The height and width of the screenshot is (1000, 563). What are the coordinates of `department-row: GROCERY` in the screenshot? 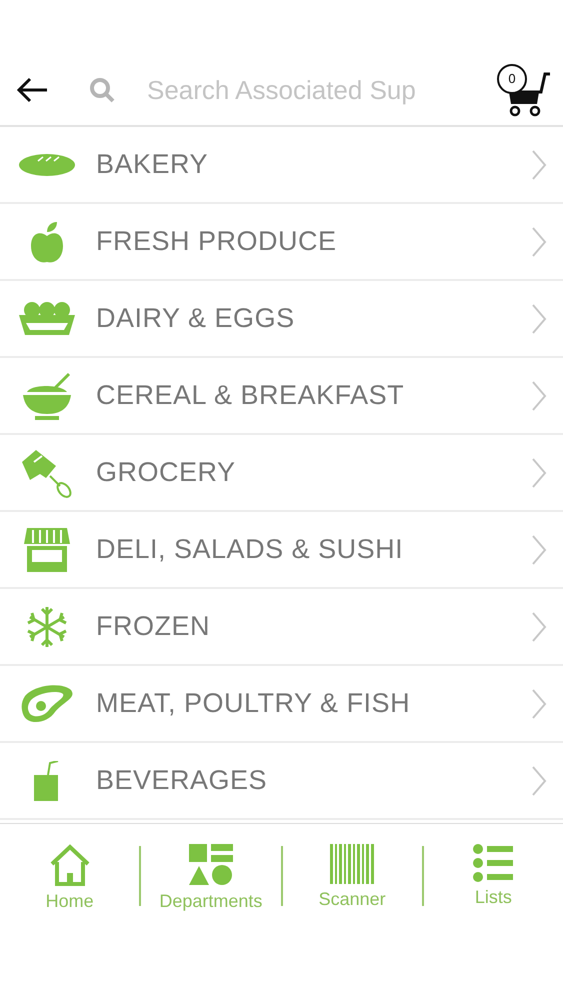 It's located at (281, 473).